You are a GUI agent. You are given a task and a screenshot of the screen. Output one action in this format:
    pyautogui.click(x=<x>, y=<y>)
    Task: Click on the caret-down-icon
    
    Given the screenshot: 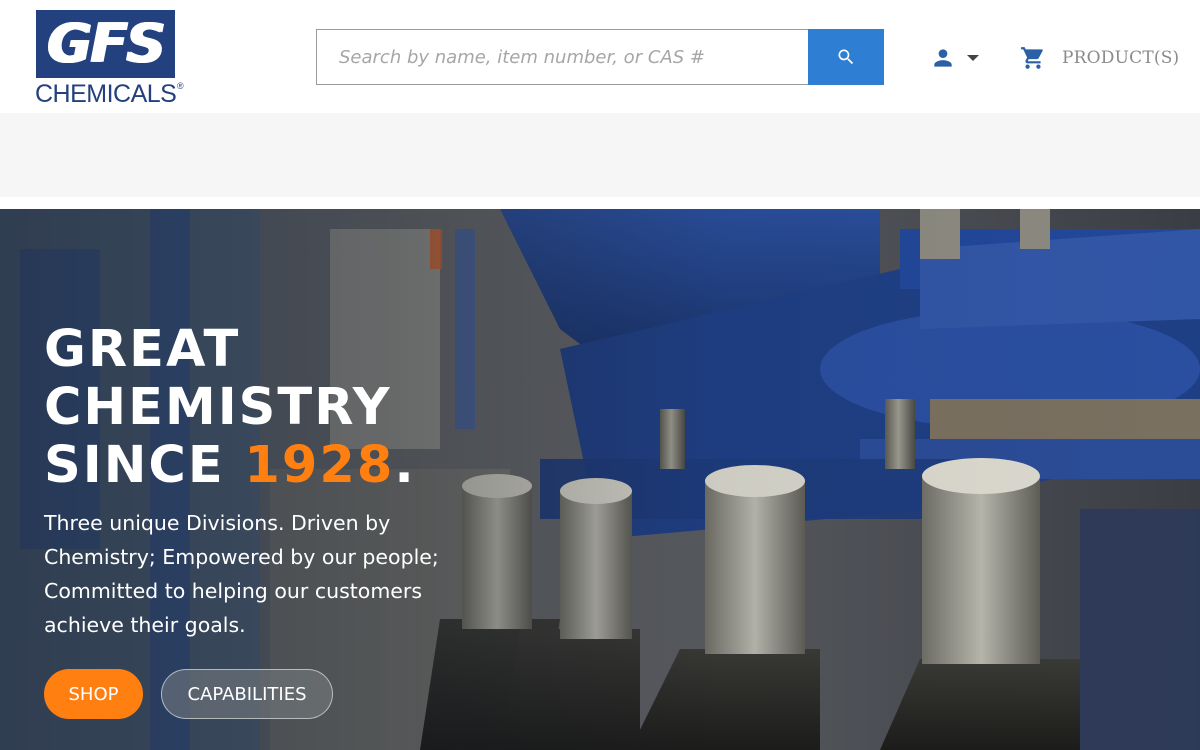 What is the action you would take?
    pyautogui.click(x=973, y=58)
    